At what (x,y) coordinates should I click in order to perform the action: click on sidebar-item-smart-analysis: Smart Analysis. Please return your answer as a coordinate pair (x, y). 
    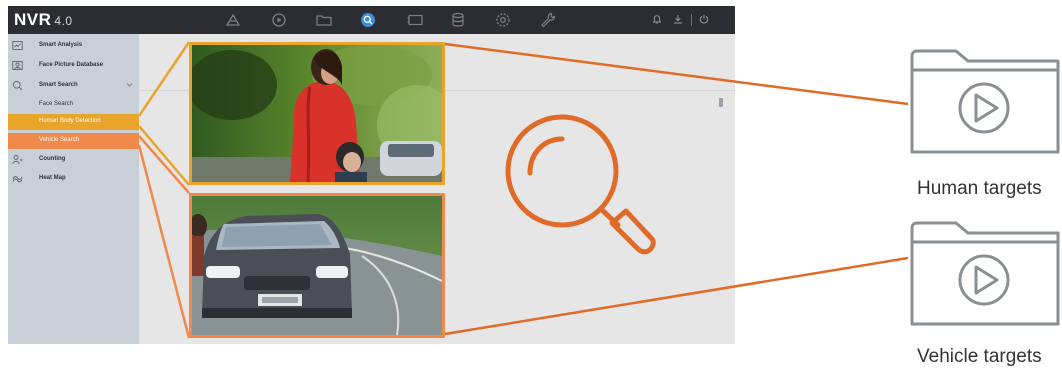
    Looking at the image, I should click on (73, 46).